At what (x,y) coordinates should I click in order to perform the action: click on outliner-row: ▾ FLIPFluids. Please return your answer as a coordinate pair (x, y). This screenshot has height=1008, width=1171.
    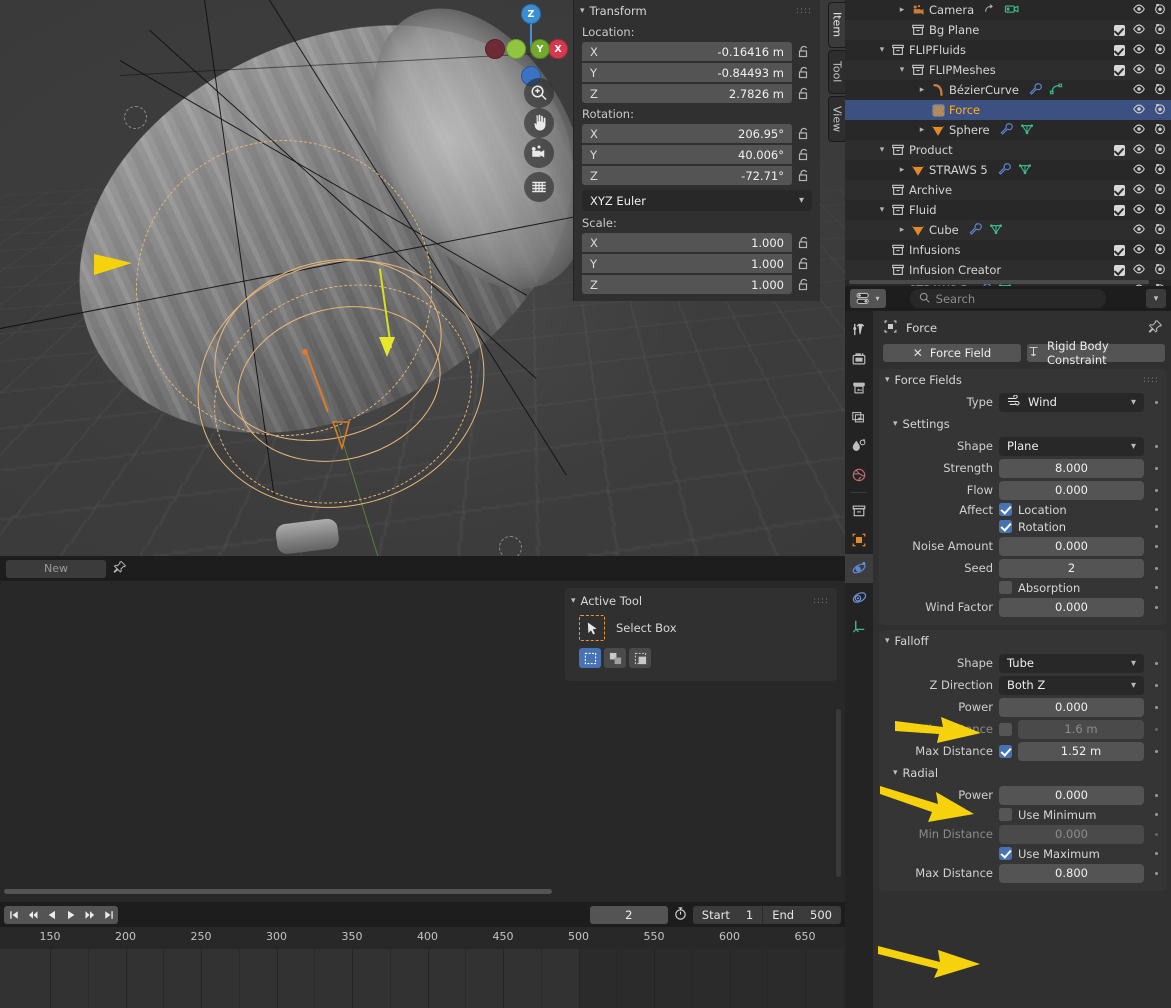
    Looking at the image, I should click on (1008, 50).